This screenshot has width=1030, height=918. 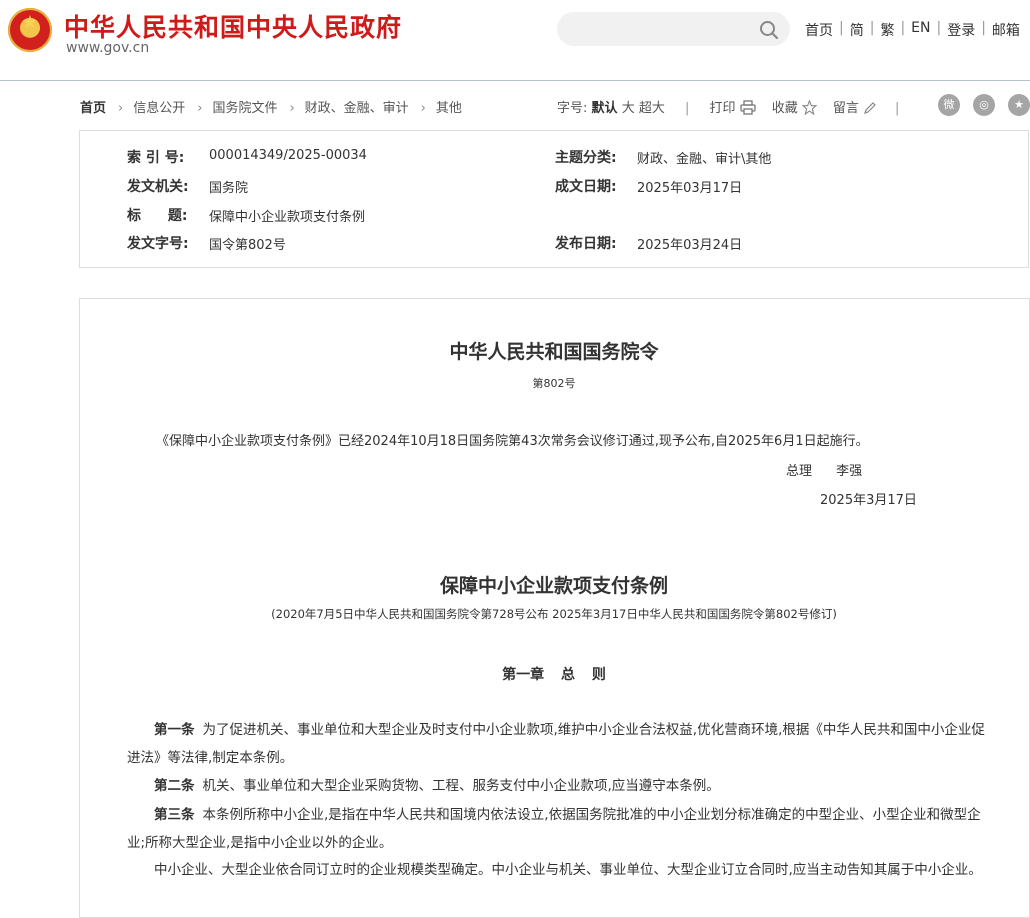 I want to click on font-size-xlarge: 超大, so click(x=652, y=108).